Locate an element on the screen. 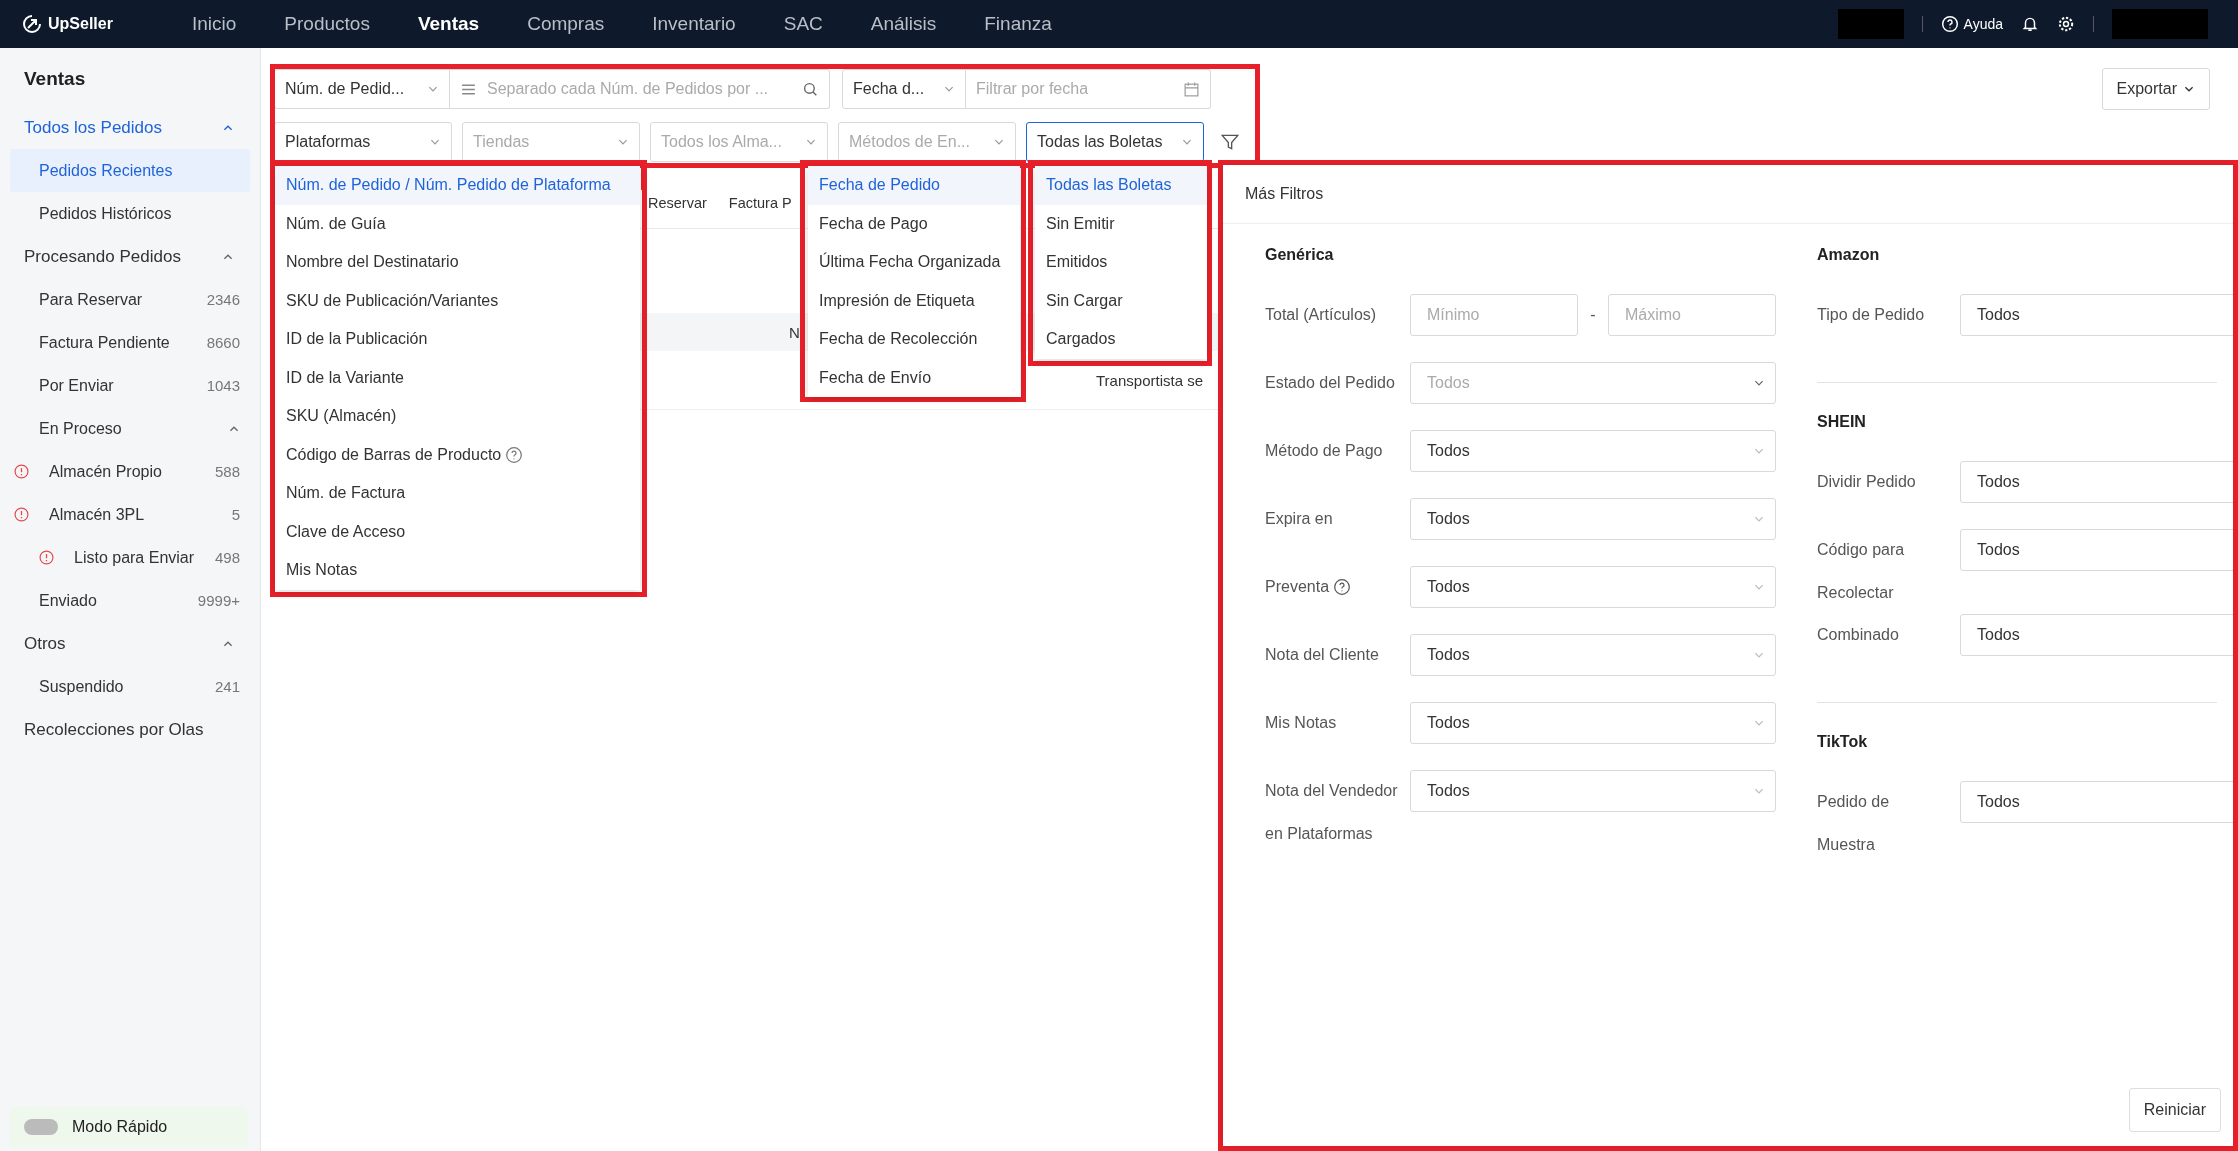 This screenshot has height=1151, width=2238. section-heading: Genérica is located at coordinates (1300, 255).